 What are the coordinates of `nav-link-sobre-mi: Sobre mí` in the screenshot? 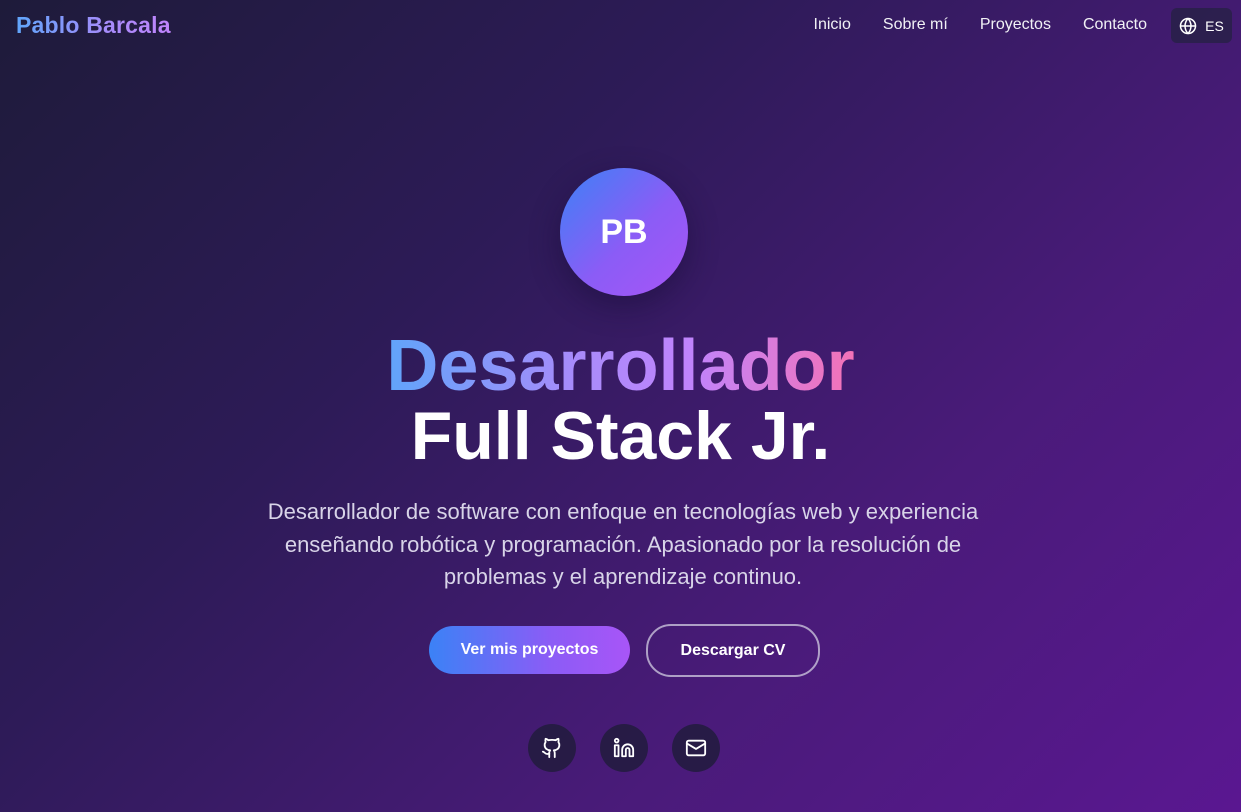 It's located at (915, 25).